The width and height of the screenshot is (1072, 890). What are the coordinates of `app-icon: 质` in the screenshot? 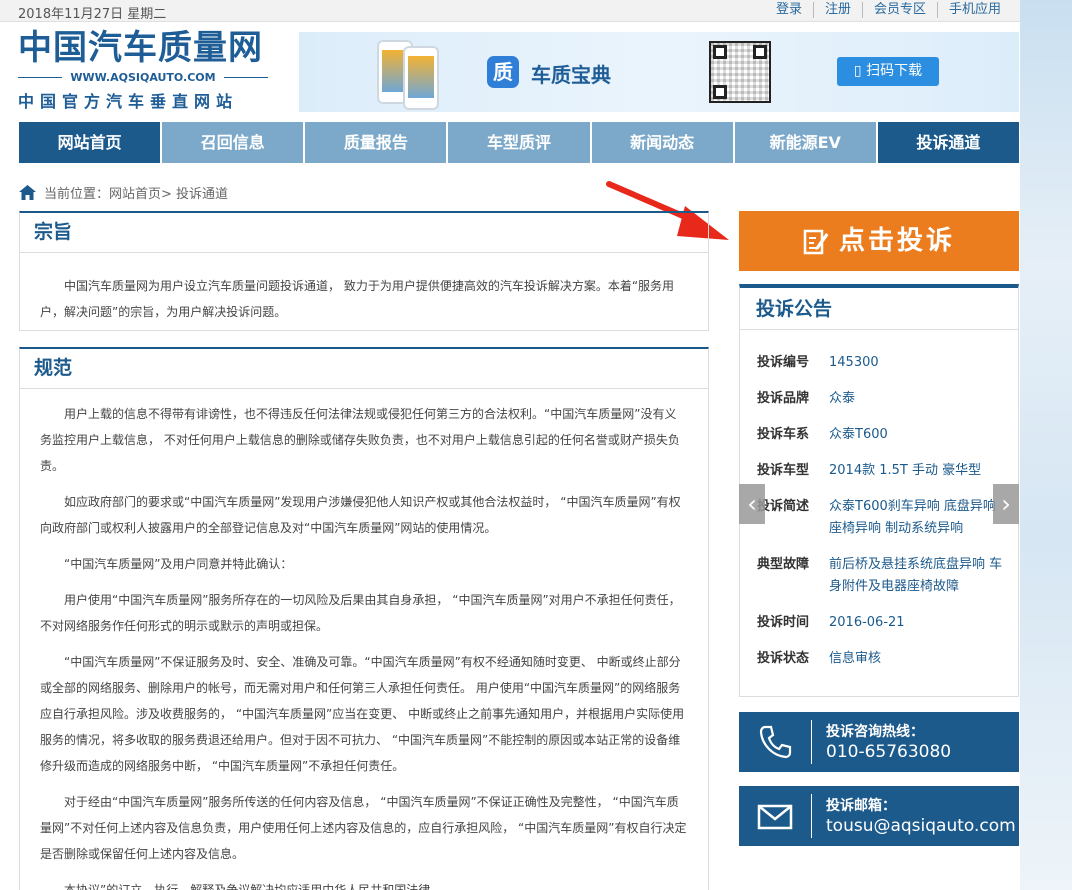 It's located at (503, 72).